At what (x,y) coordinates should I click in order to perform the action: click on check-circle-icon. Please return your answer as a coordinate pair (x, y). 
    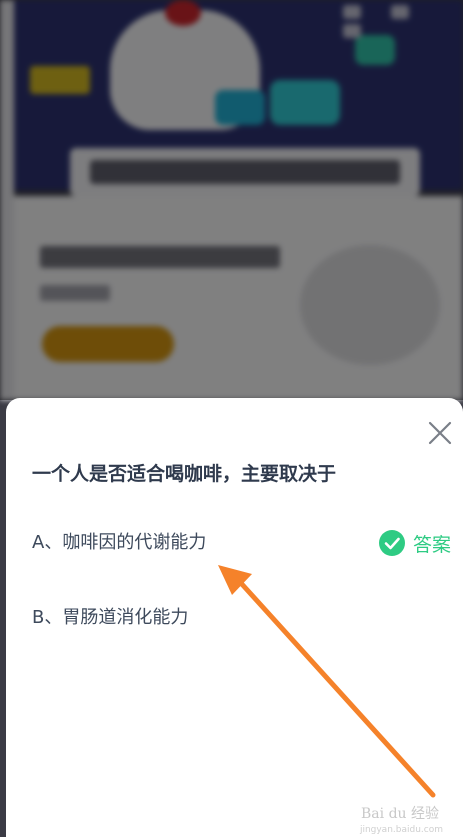
    Looking at the image, I should click on (391, 543).